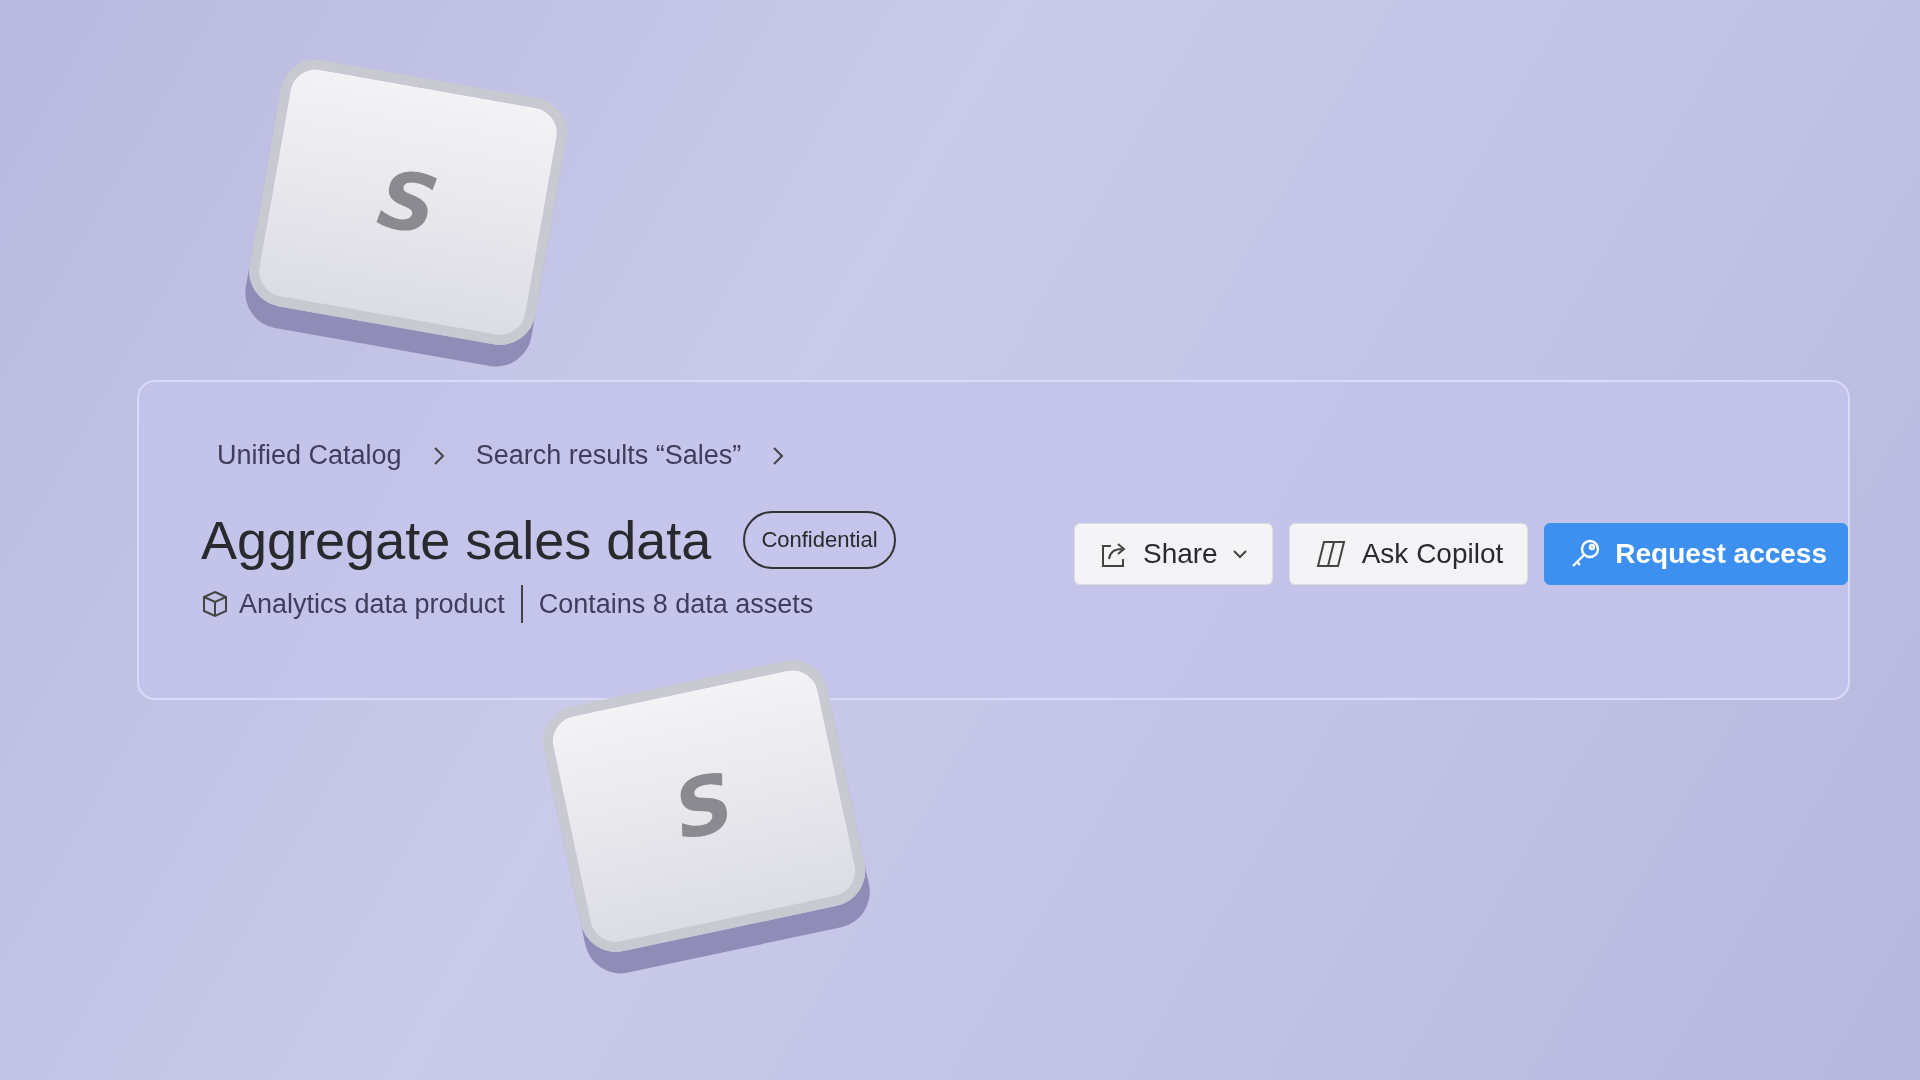 This screenshot has height=1080, width=1920. Describe the element at coordinates (676, 604) in the screenshot. I see `asset-count: Contains 8 data assets` at that location.